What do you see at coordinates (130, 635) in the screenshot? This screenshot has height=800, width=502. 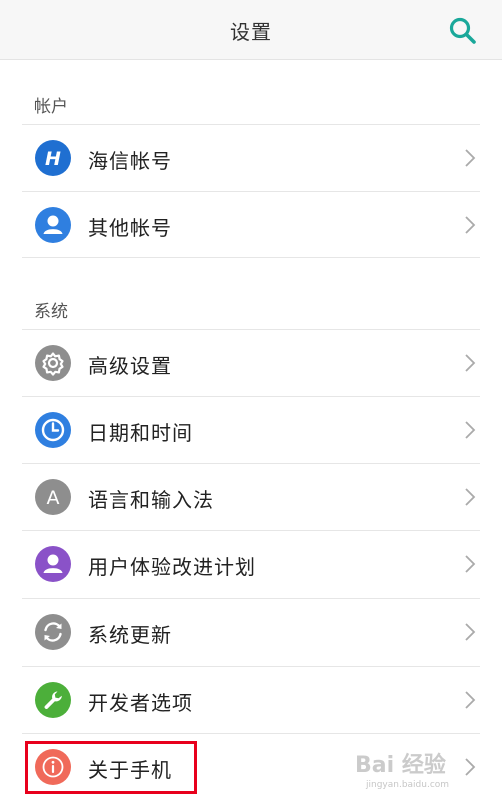 I see `settings-item-label: 系统更新` at bounding box center [130, 635].